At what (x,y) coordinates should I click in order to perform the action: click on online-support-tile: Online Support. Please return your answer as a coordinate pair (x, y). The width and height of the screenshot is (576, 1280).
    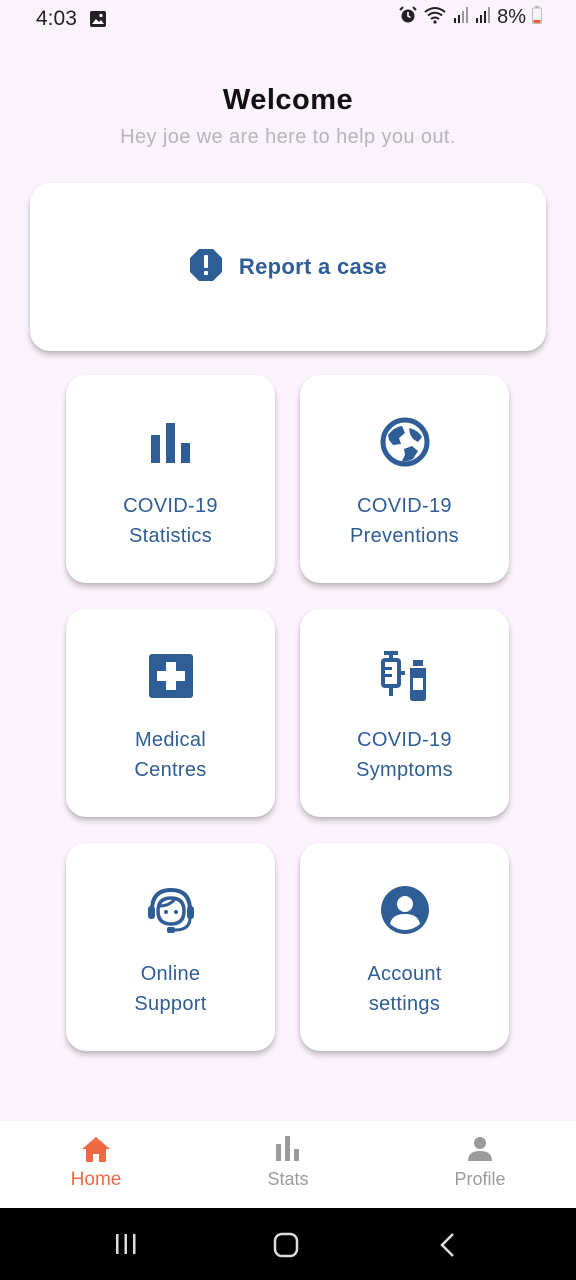
    Looking at the image, I should click on (170, 947).